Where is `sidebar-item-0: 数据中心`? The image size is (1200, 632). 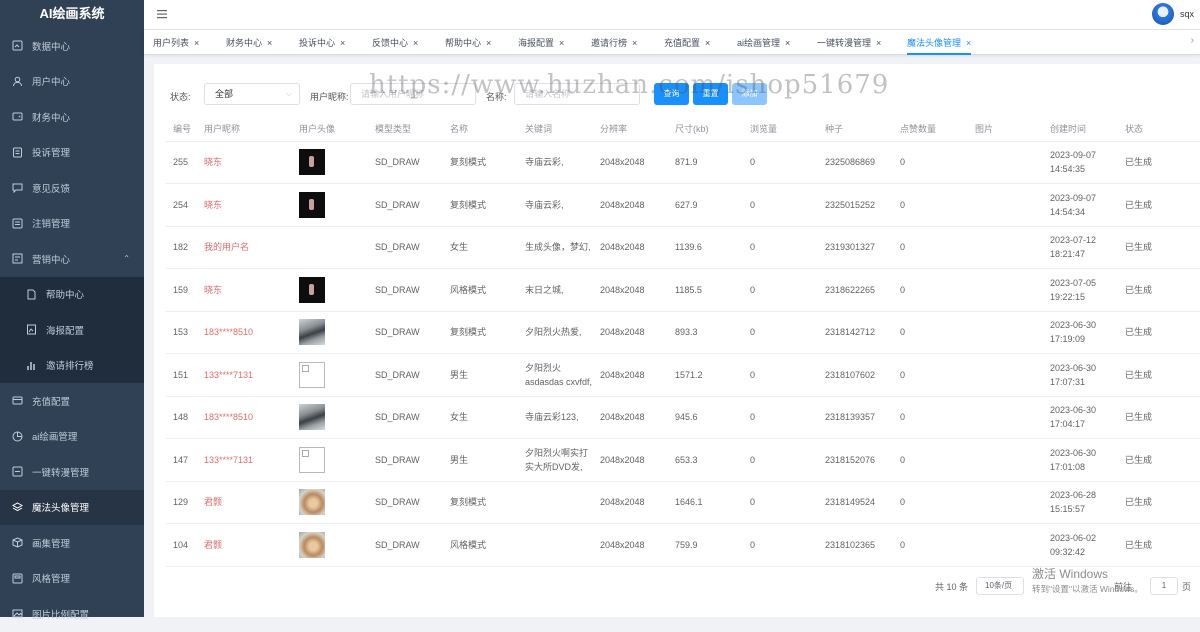
sidebar-item-0: 数据中心 is located at coordinates (72, 46).